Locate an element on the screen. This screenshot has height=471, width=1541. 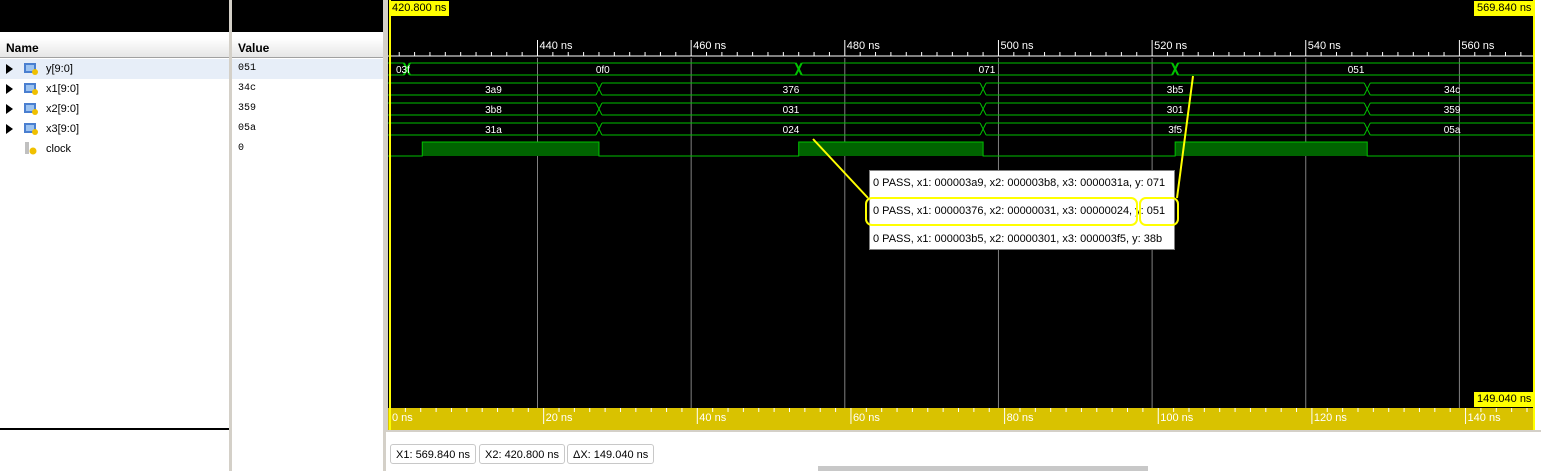
ruler-label: 500 ns is located at coordinates (1017, 46).